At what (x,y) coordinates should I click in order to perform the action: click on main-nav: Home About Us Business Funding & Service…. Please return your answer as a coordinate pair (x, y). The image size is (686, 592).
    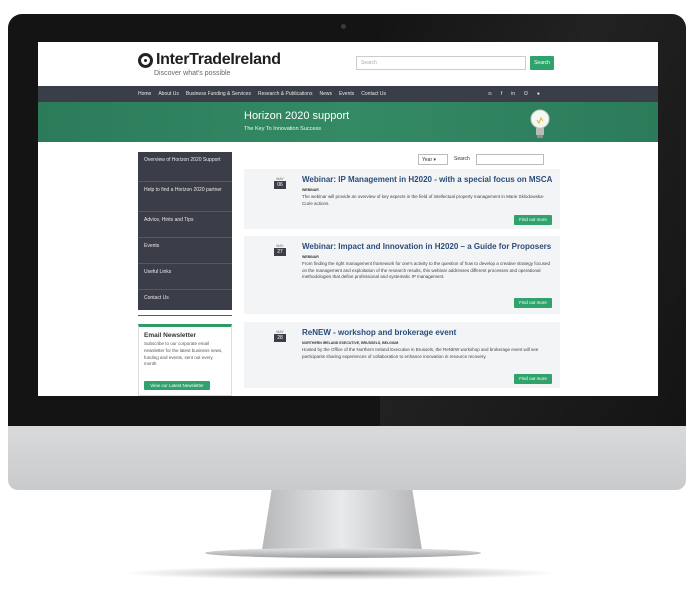
    Looking at the image, I should click on (348, 94).